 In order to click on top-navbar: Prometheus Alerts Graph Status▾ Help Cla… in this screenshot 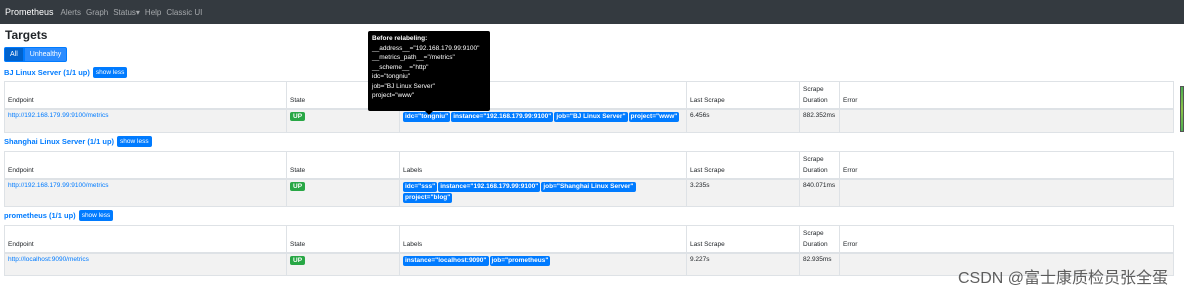, I will do `click(592, 12)`.